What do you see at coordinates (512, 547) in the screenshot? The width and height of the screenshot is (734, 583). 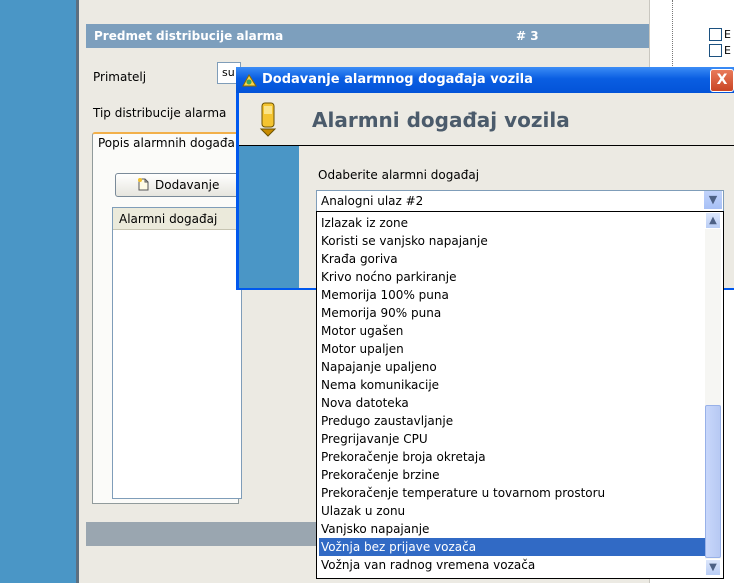 I see `dropdown-option: Vožnja bez prijave vozača` at bounding box center [512, 547].